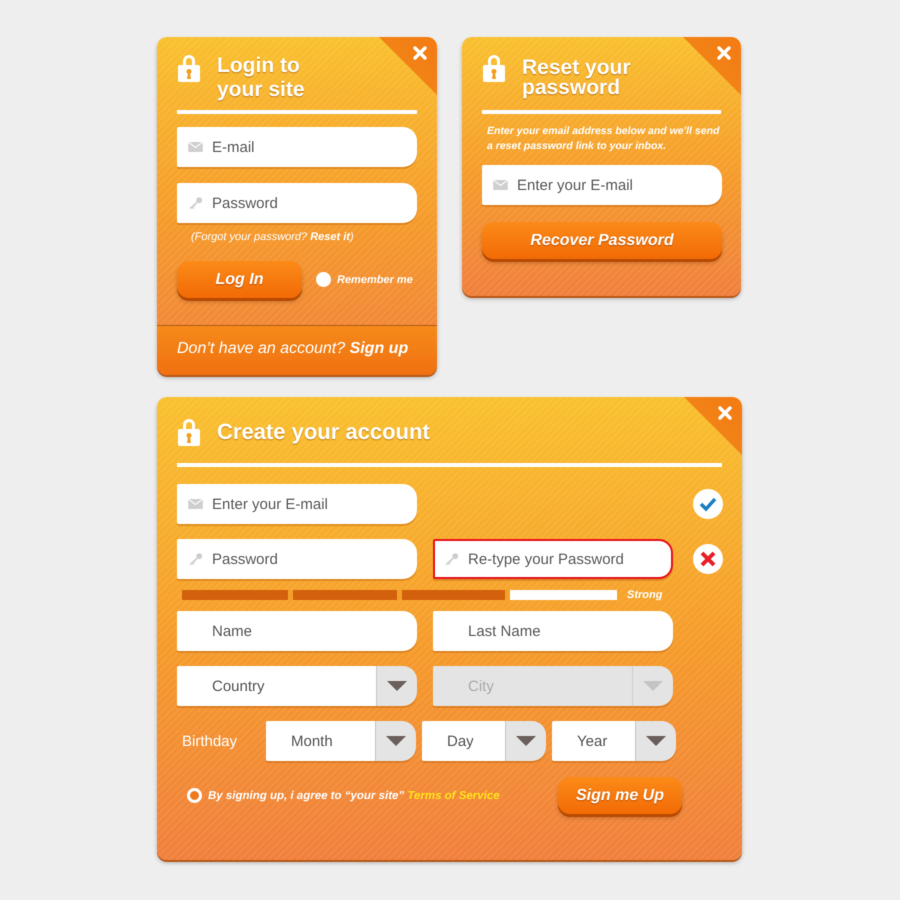 This screenshot has width=900, height=900. Describe the element at coordinates (644, 595) in the screenshot. I see `strength-label: Strong` at that location.